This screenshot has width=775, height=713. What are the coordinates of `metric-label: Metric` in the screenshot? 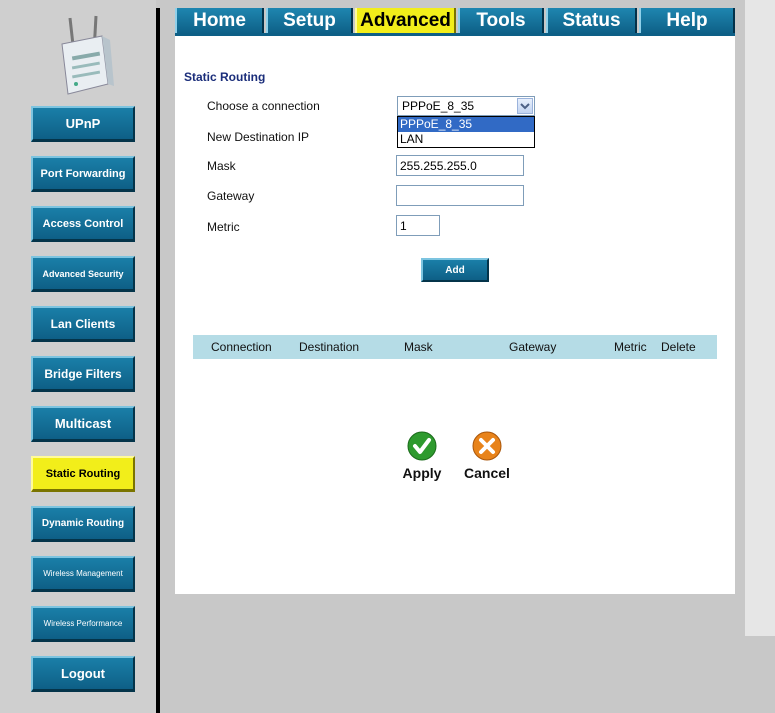 It's located at (223, 227).